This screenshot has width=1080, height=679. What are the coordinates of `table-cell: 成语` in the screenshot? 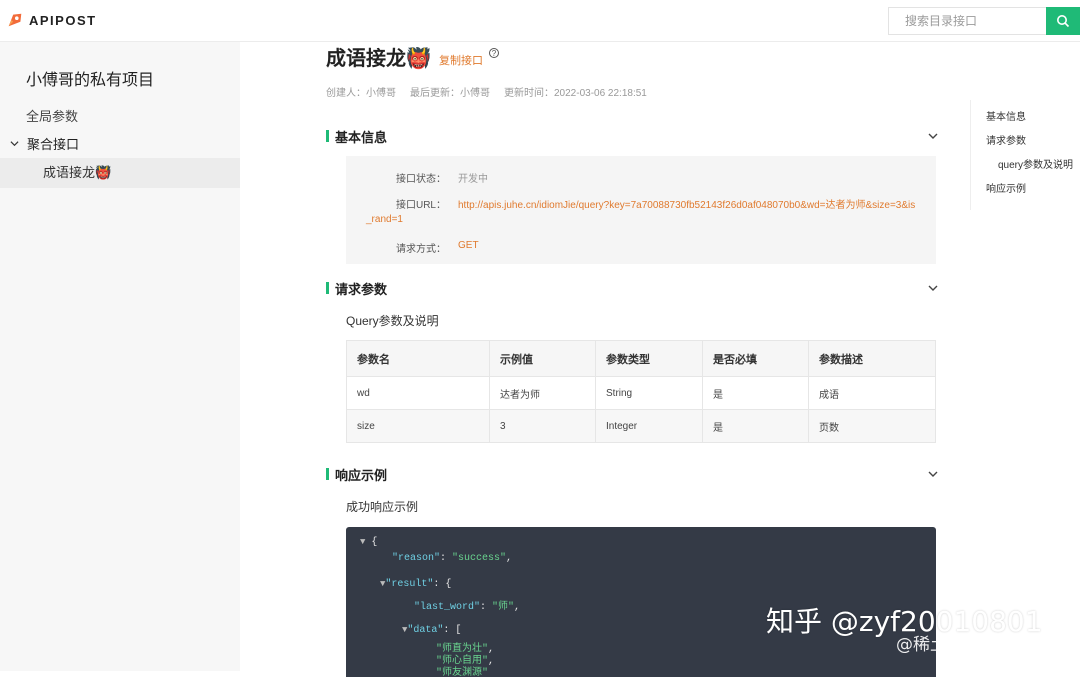 It's located at (872, 393).